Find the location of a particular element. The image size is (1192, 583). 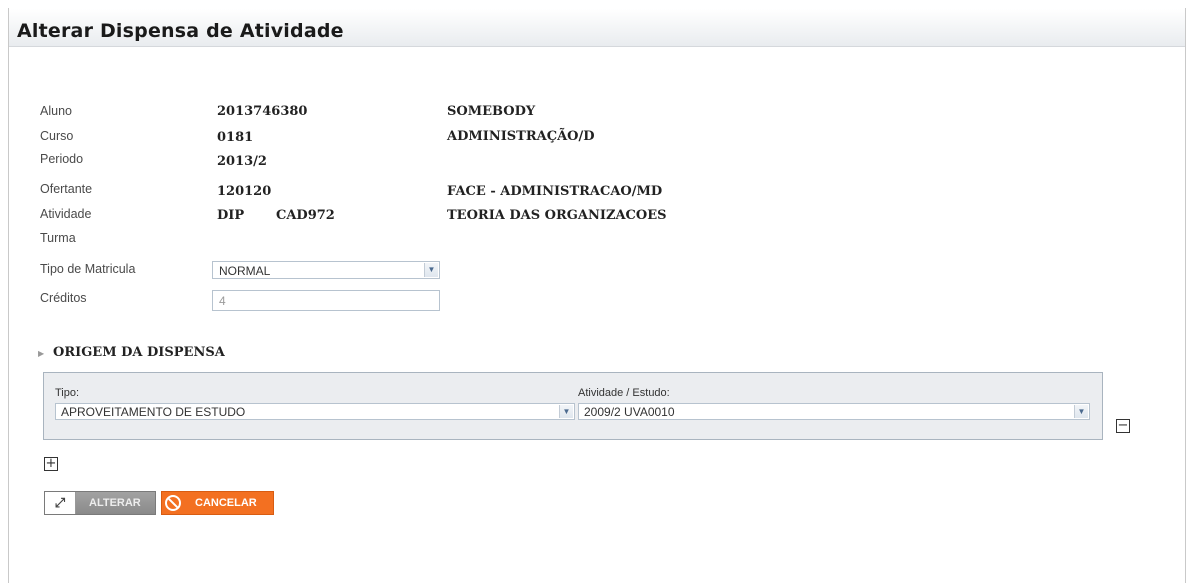

no-entry-icon is located at coordinates (173, 503).